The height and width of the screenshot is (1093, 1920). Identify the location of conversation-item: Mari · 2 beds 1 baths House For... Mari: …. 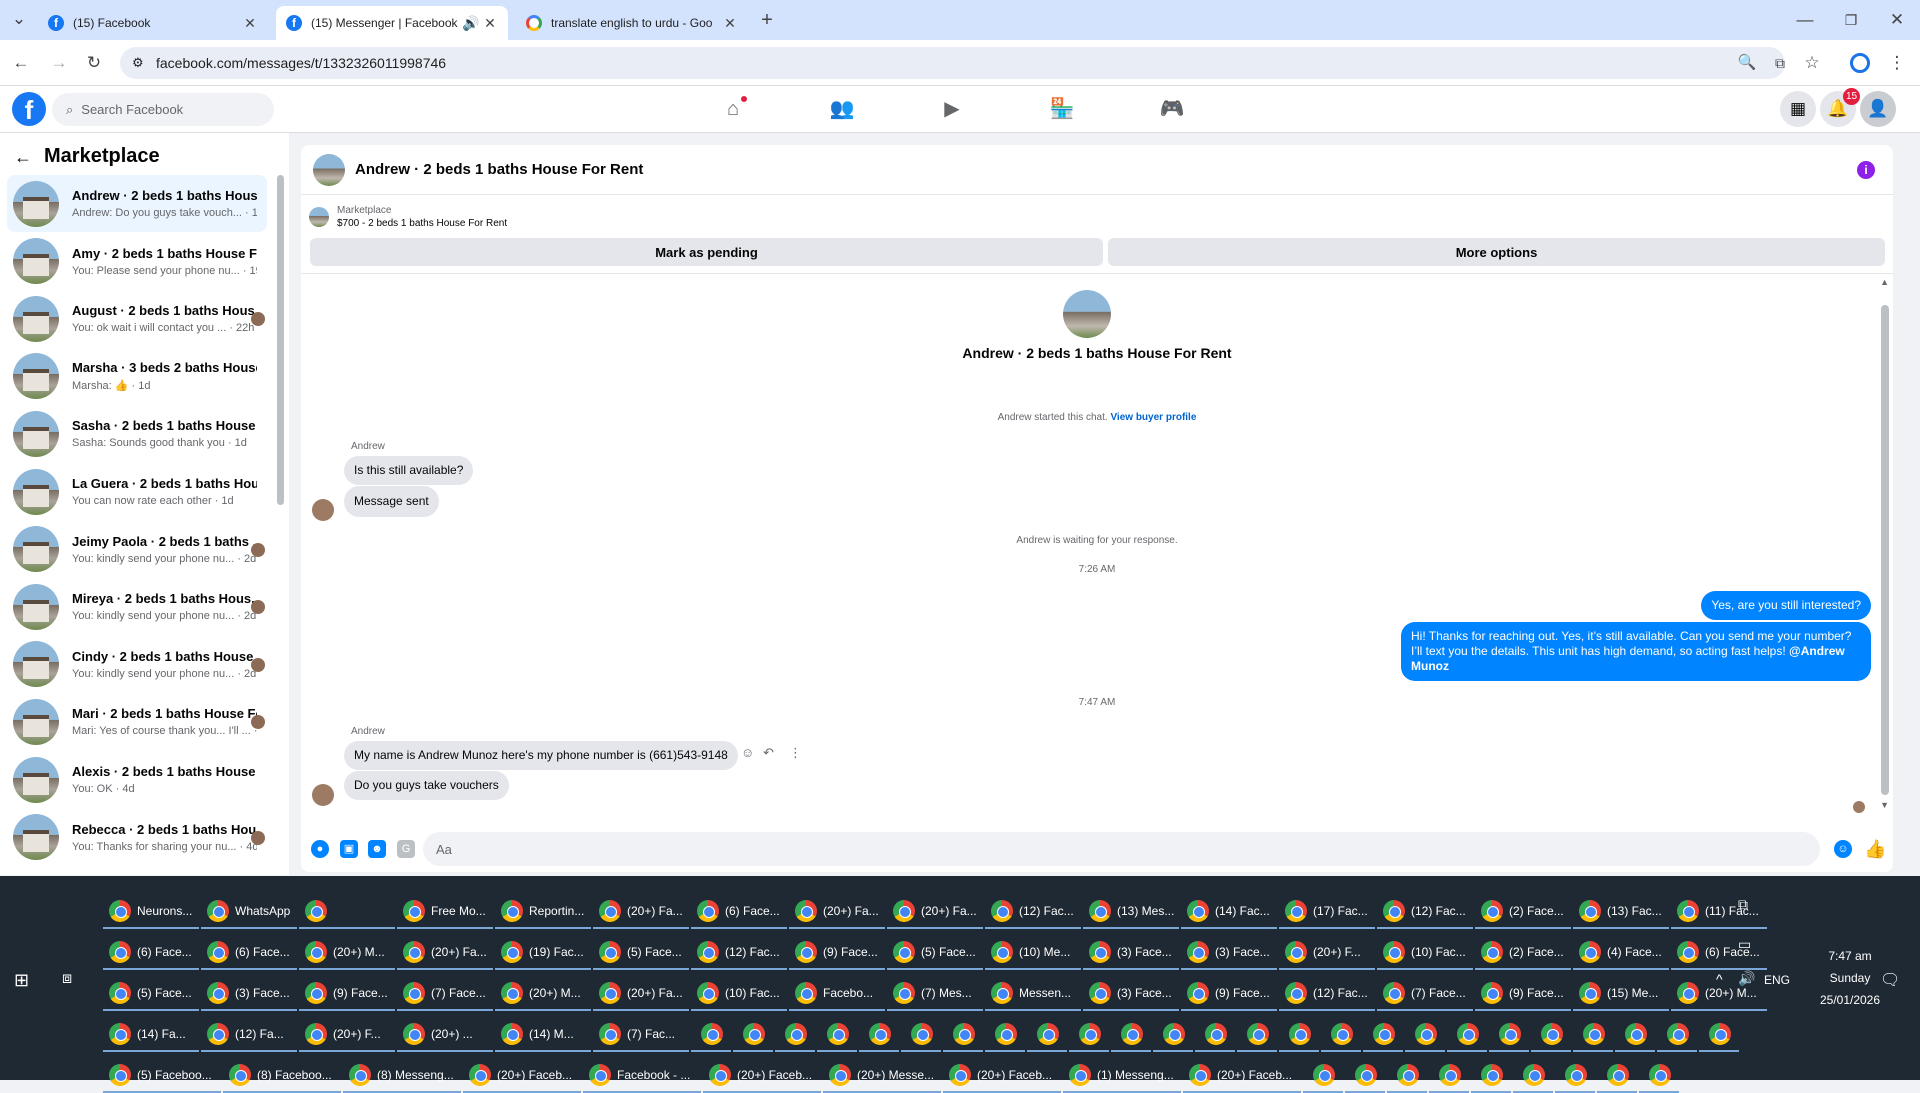
(137, 721).